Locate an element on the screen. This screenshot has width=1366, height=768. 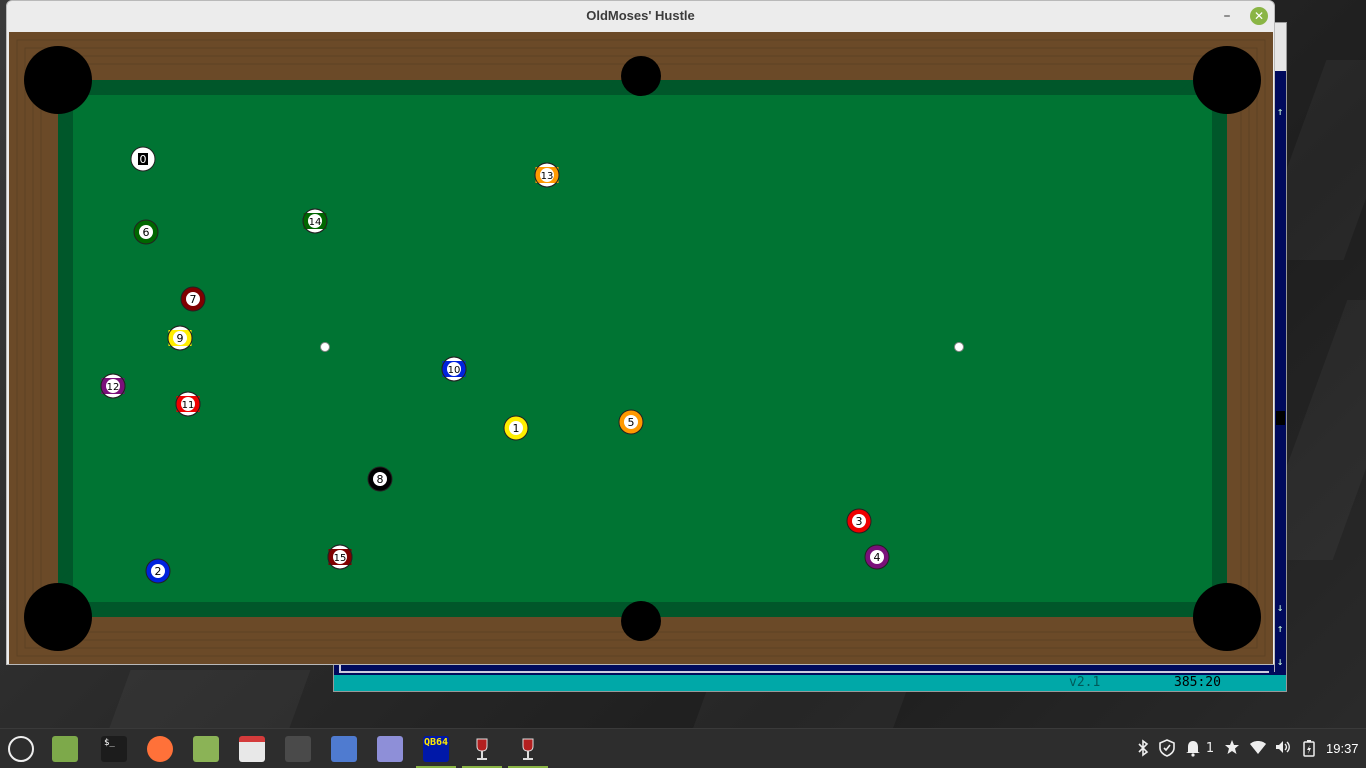
ball-6: 6 is located at coordinates (146, 232).